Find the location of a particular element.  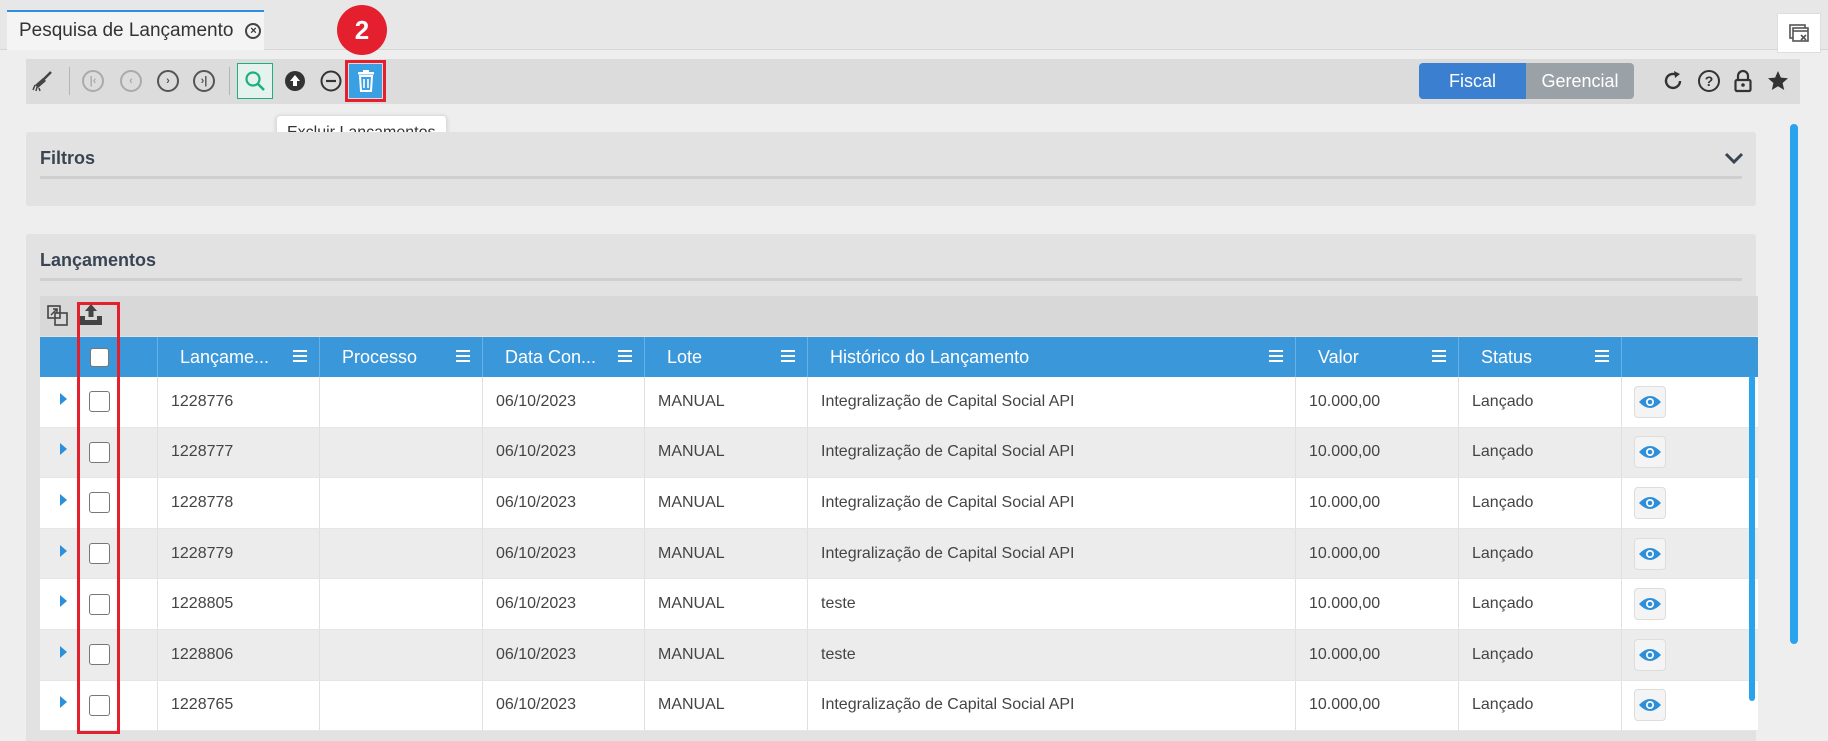

tab-title: Pesquisa de Lançamento is located at coordinates (126, 30).